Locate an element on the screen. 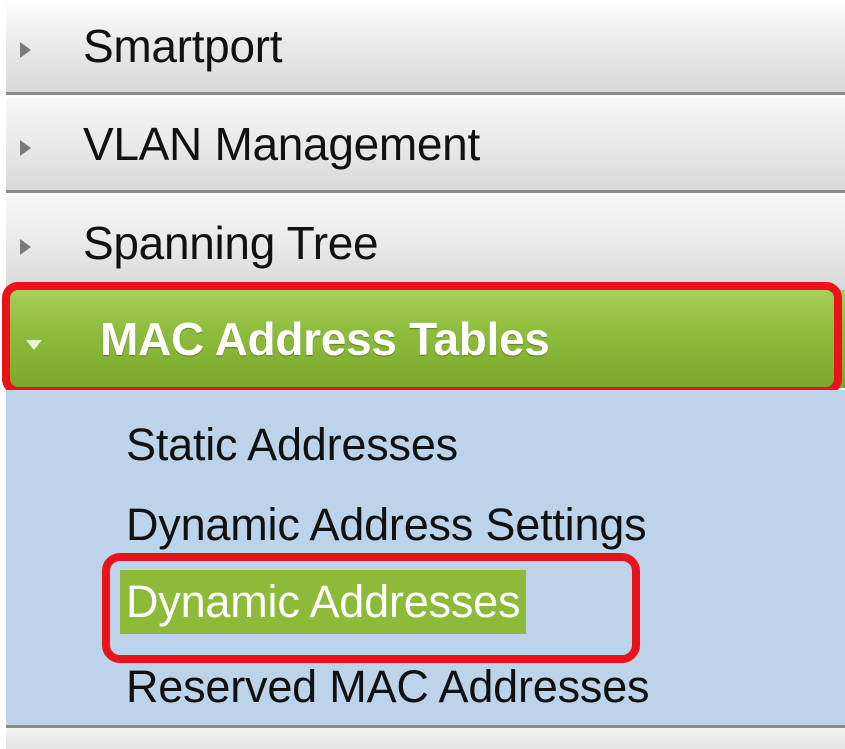 The height and width of the screenshot is (749, 845). triangle-down-icon is located at coordinates (34, 345).